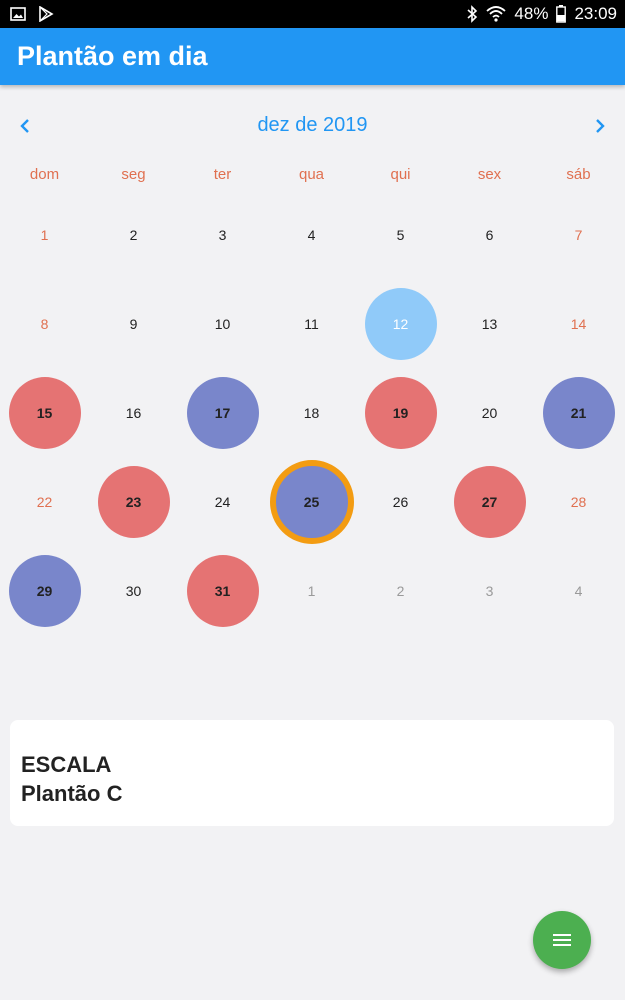  What do you see at coordinates (44, 412) in the screenshot?
I see `day-cell: 15` at bounding box center [44, 412].